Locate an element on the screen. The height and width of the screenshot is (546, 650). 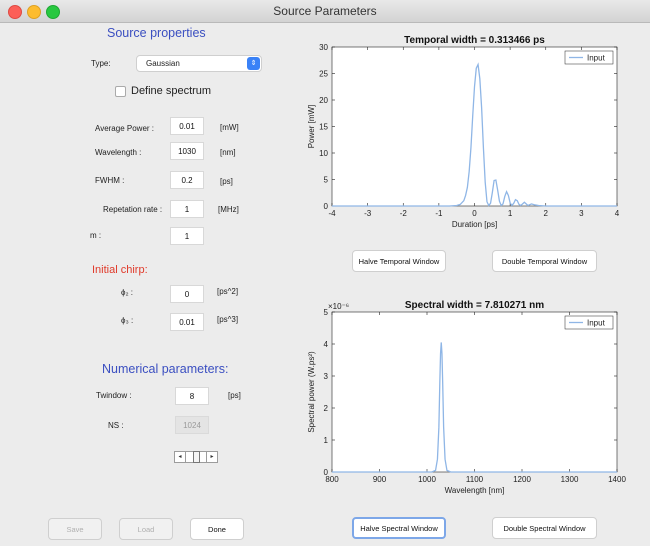
x-tick-label: 2 is located at coordinates (546, 213).